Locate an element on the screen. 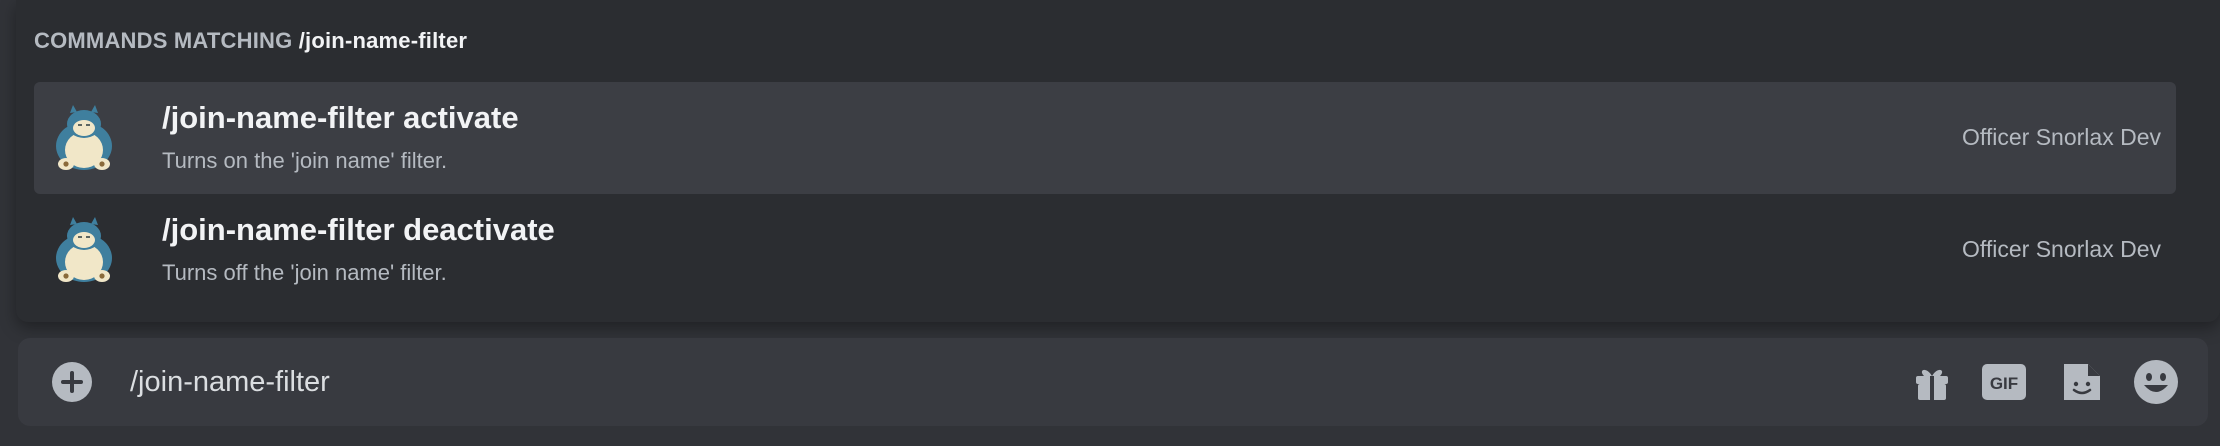 The image size is (2220, 446). command-description: Turns on the 'join name' filter. is located at coordinates (305, 160).